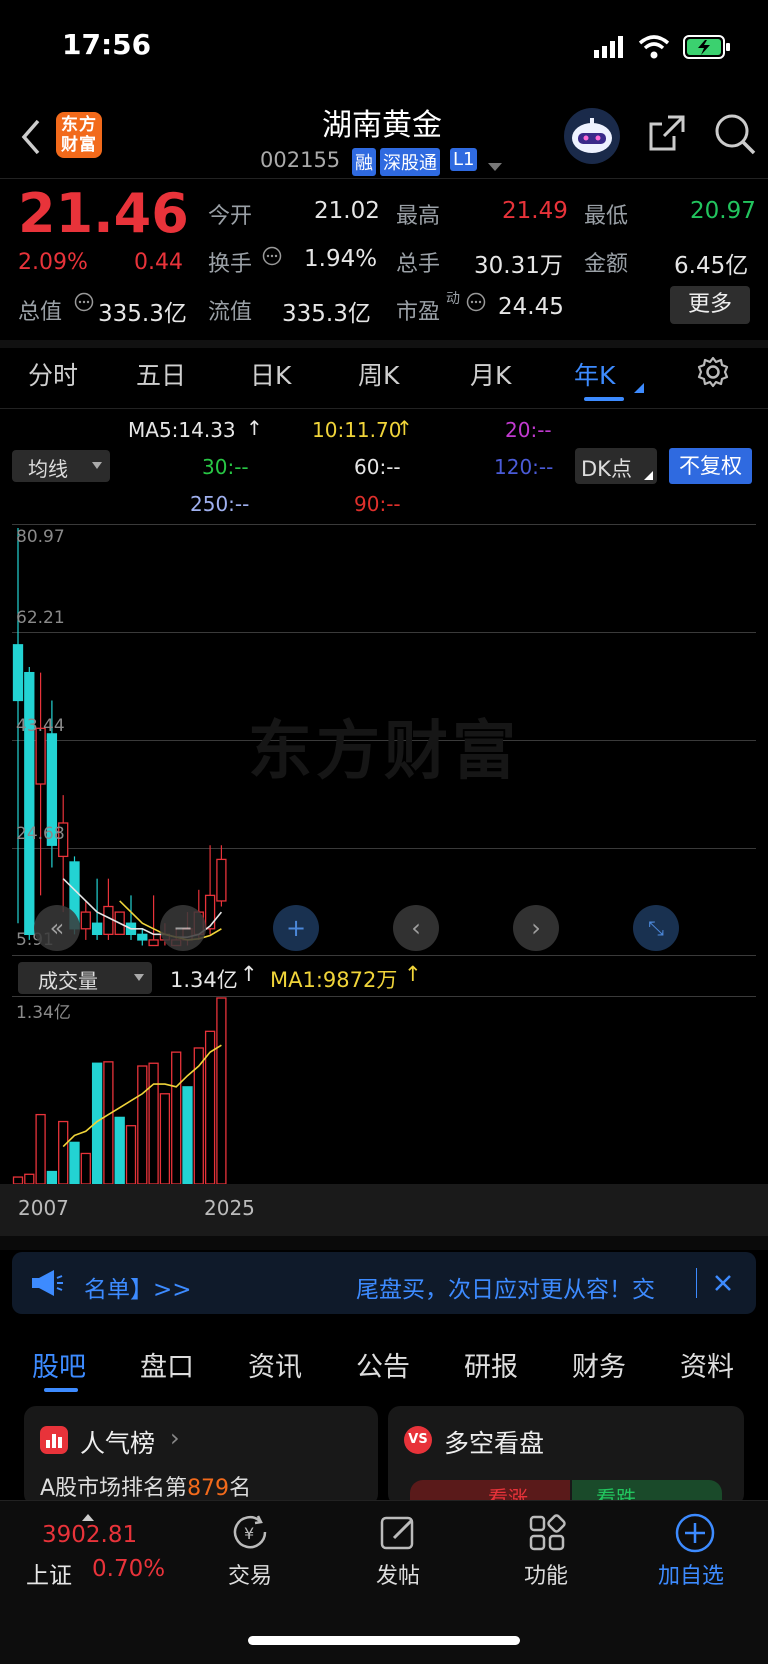  I want to click on index-change: 0.70%, so click(128, 1569).